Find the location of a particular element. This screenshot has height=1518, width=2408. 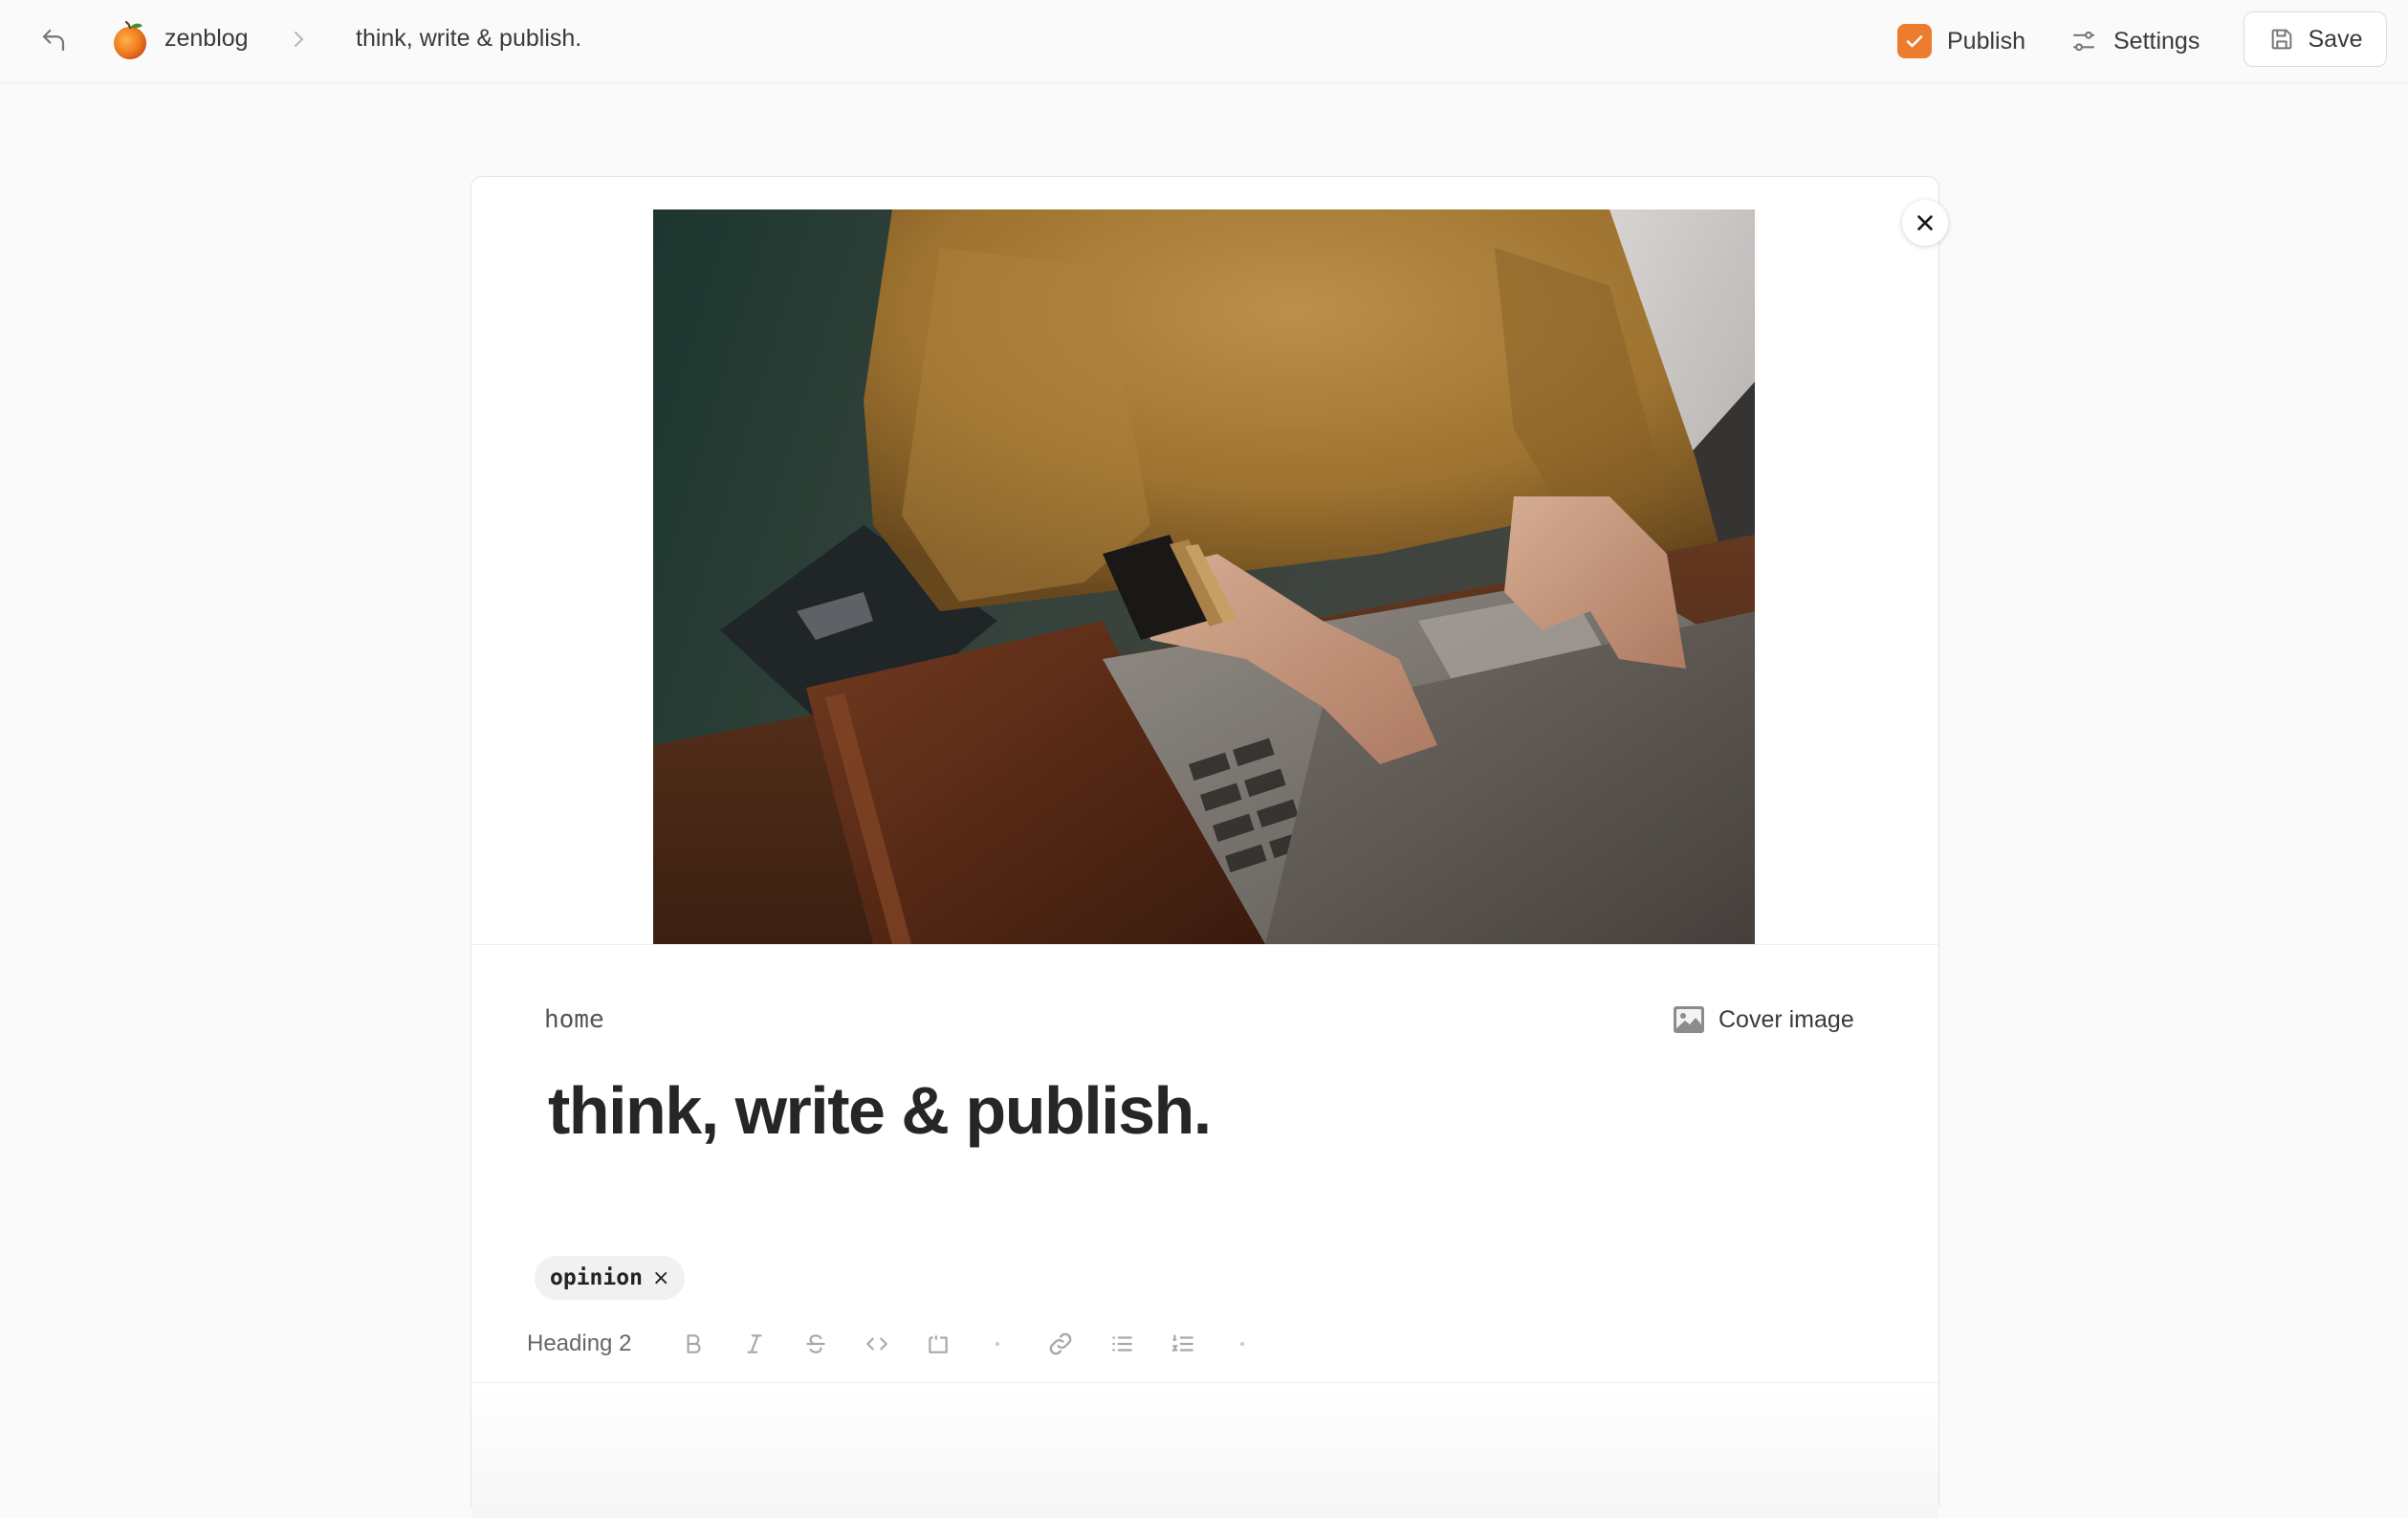

save-label: Save is located at coordinates (2336, 39).